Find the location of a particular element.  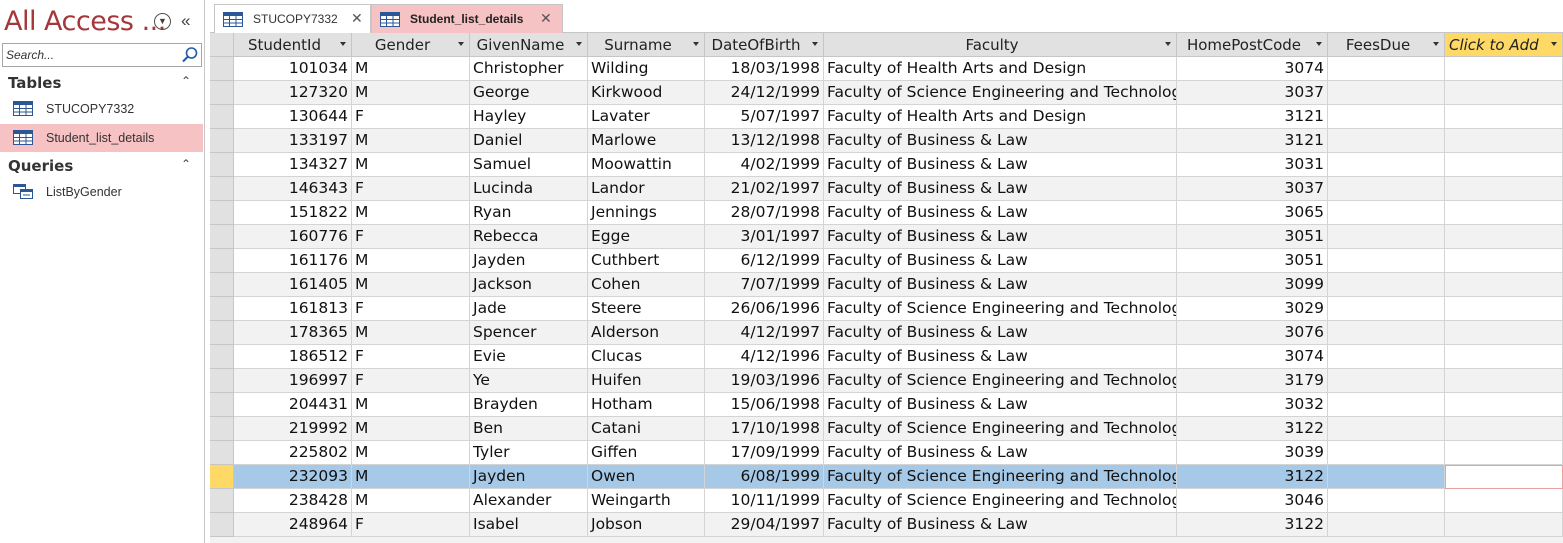

cell-studentid: 219992 is located at coordinates (293, 429).